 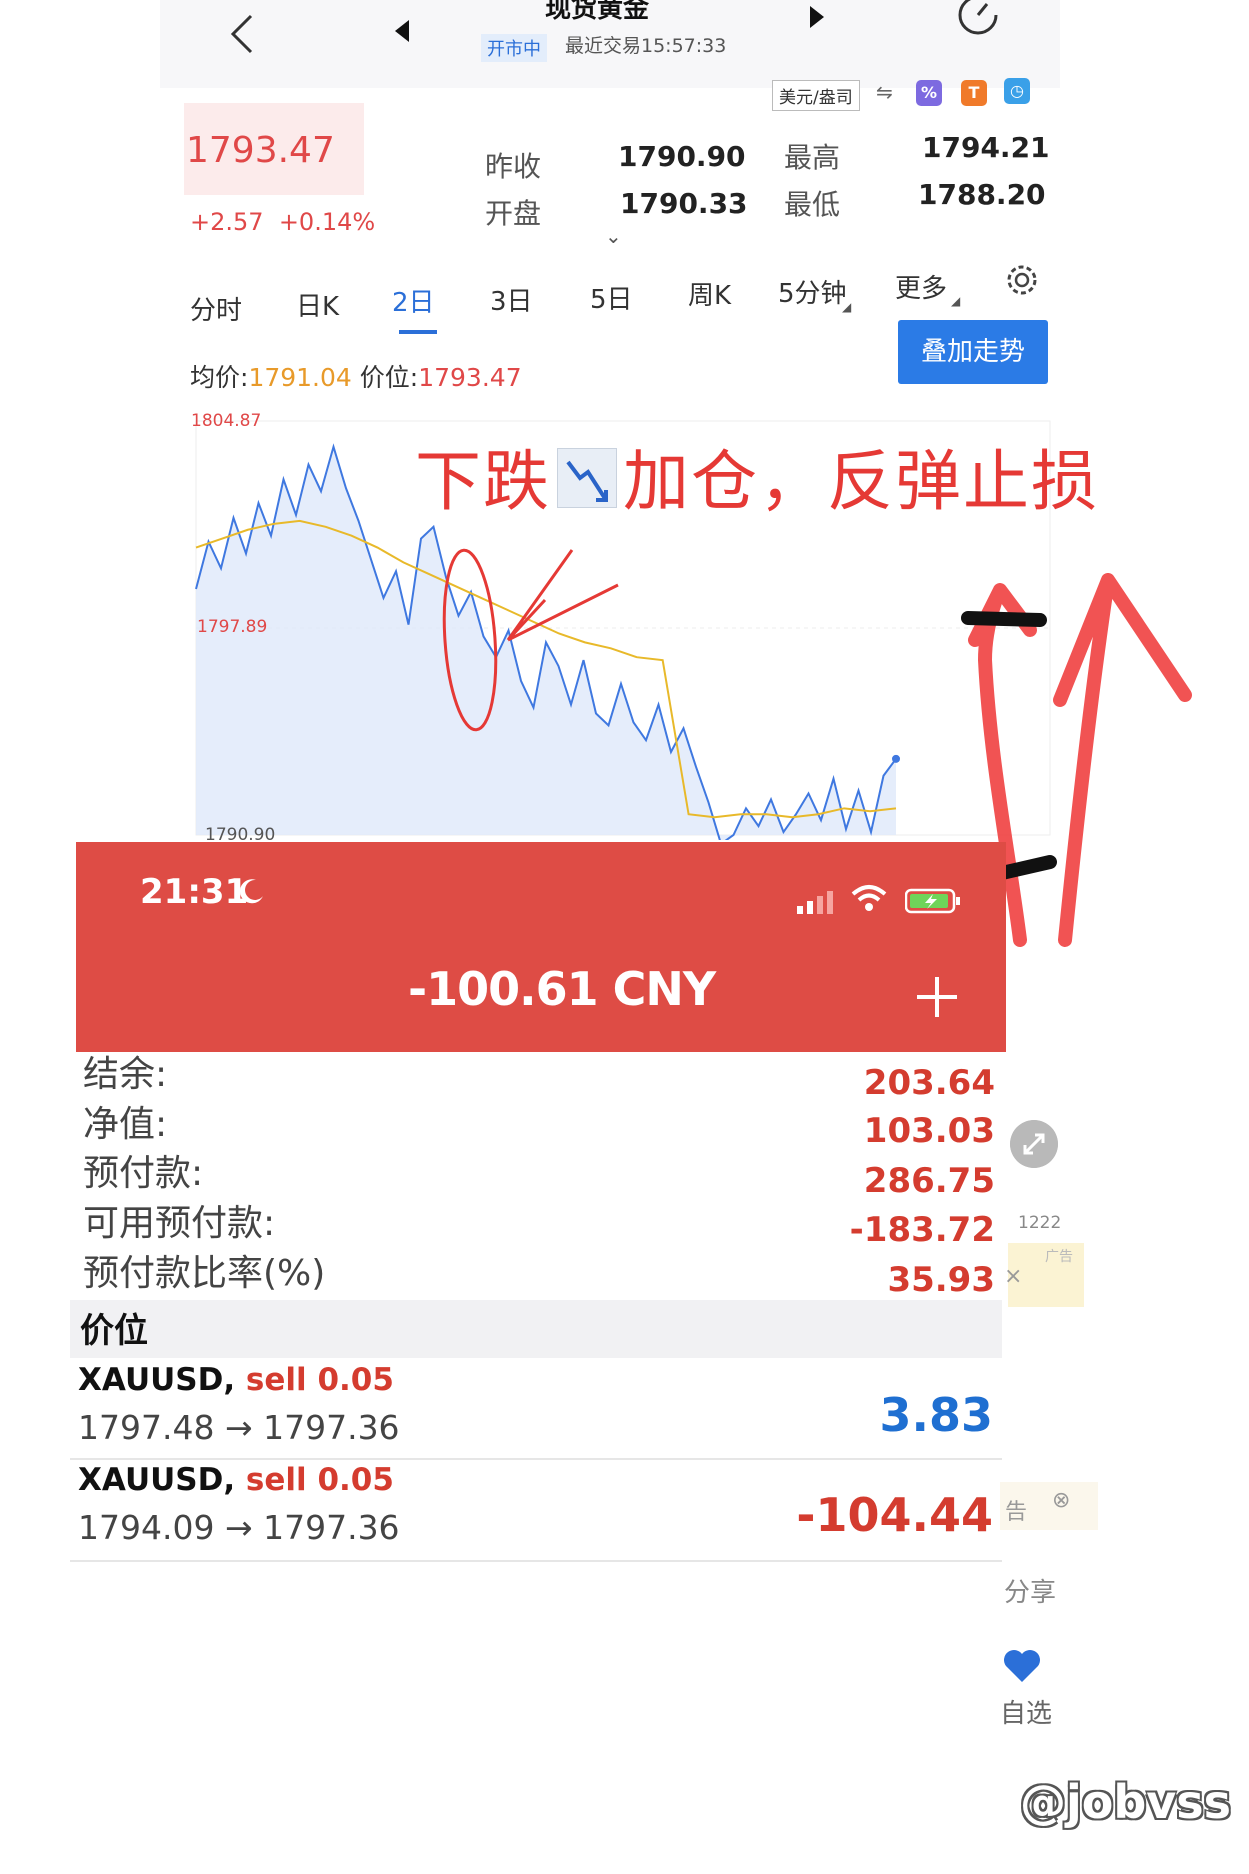 What do you see at coordinates (483, 481) in the screenshot?
I see `annotation-left: 下跌` at bounding box center [483, 481].